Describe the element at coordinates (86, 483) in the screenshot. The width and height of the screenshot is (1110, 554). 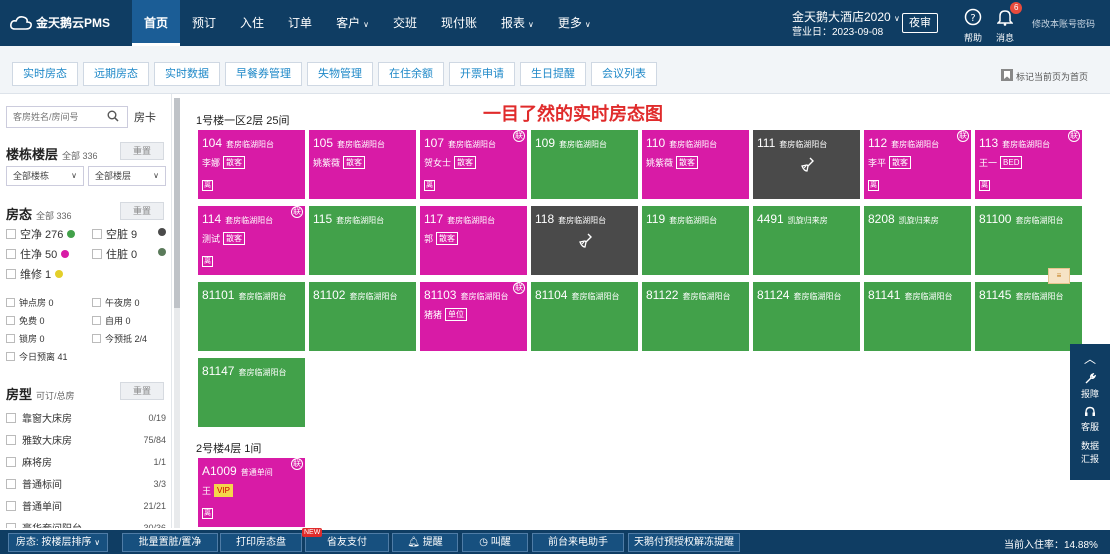
I see `roomtype-filter-item: 普通标间 3/3` at that location.